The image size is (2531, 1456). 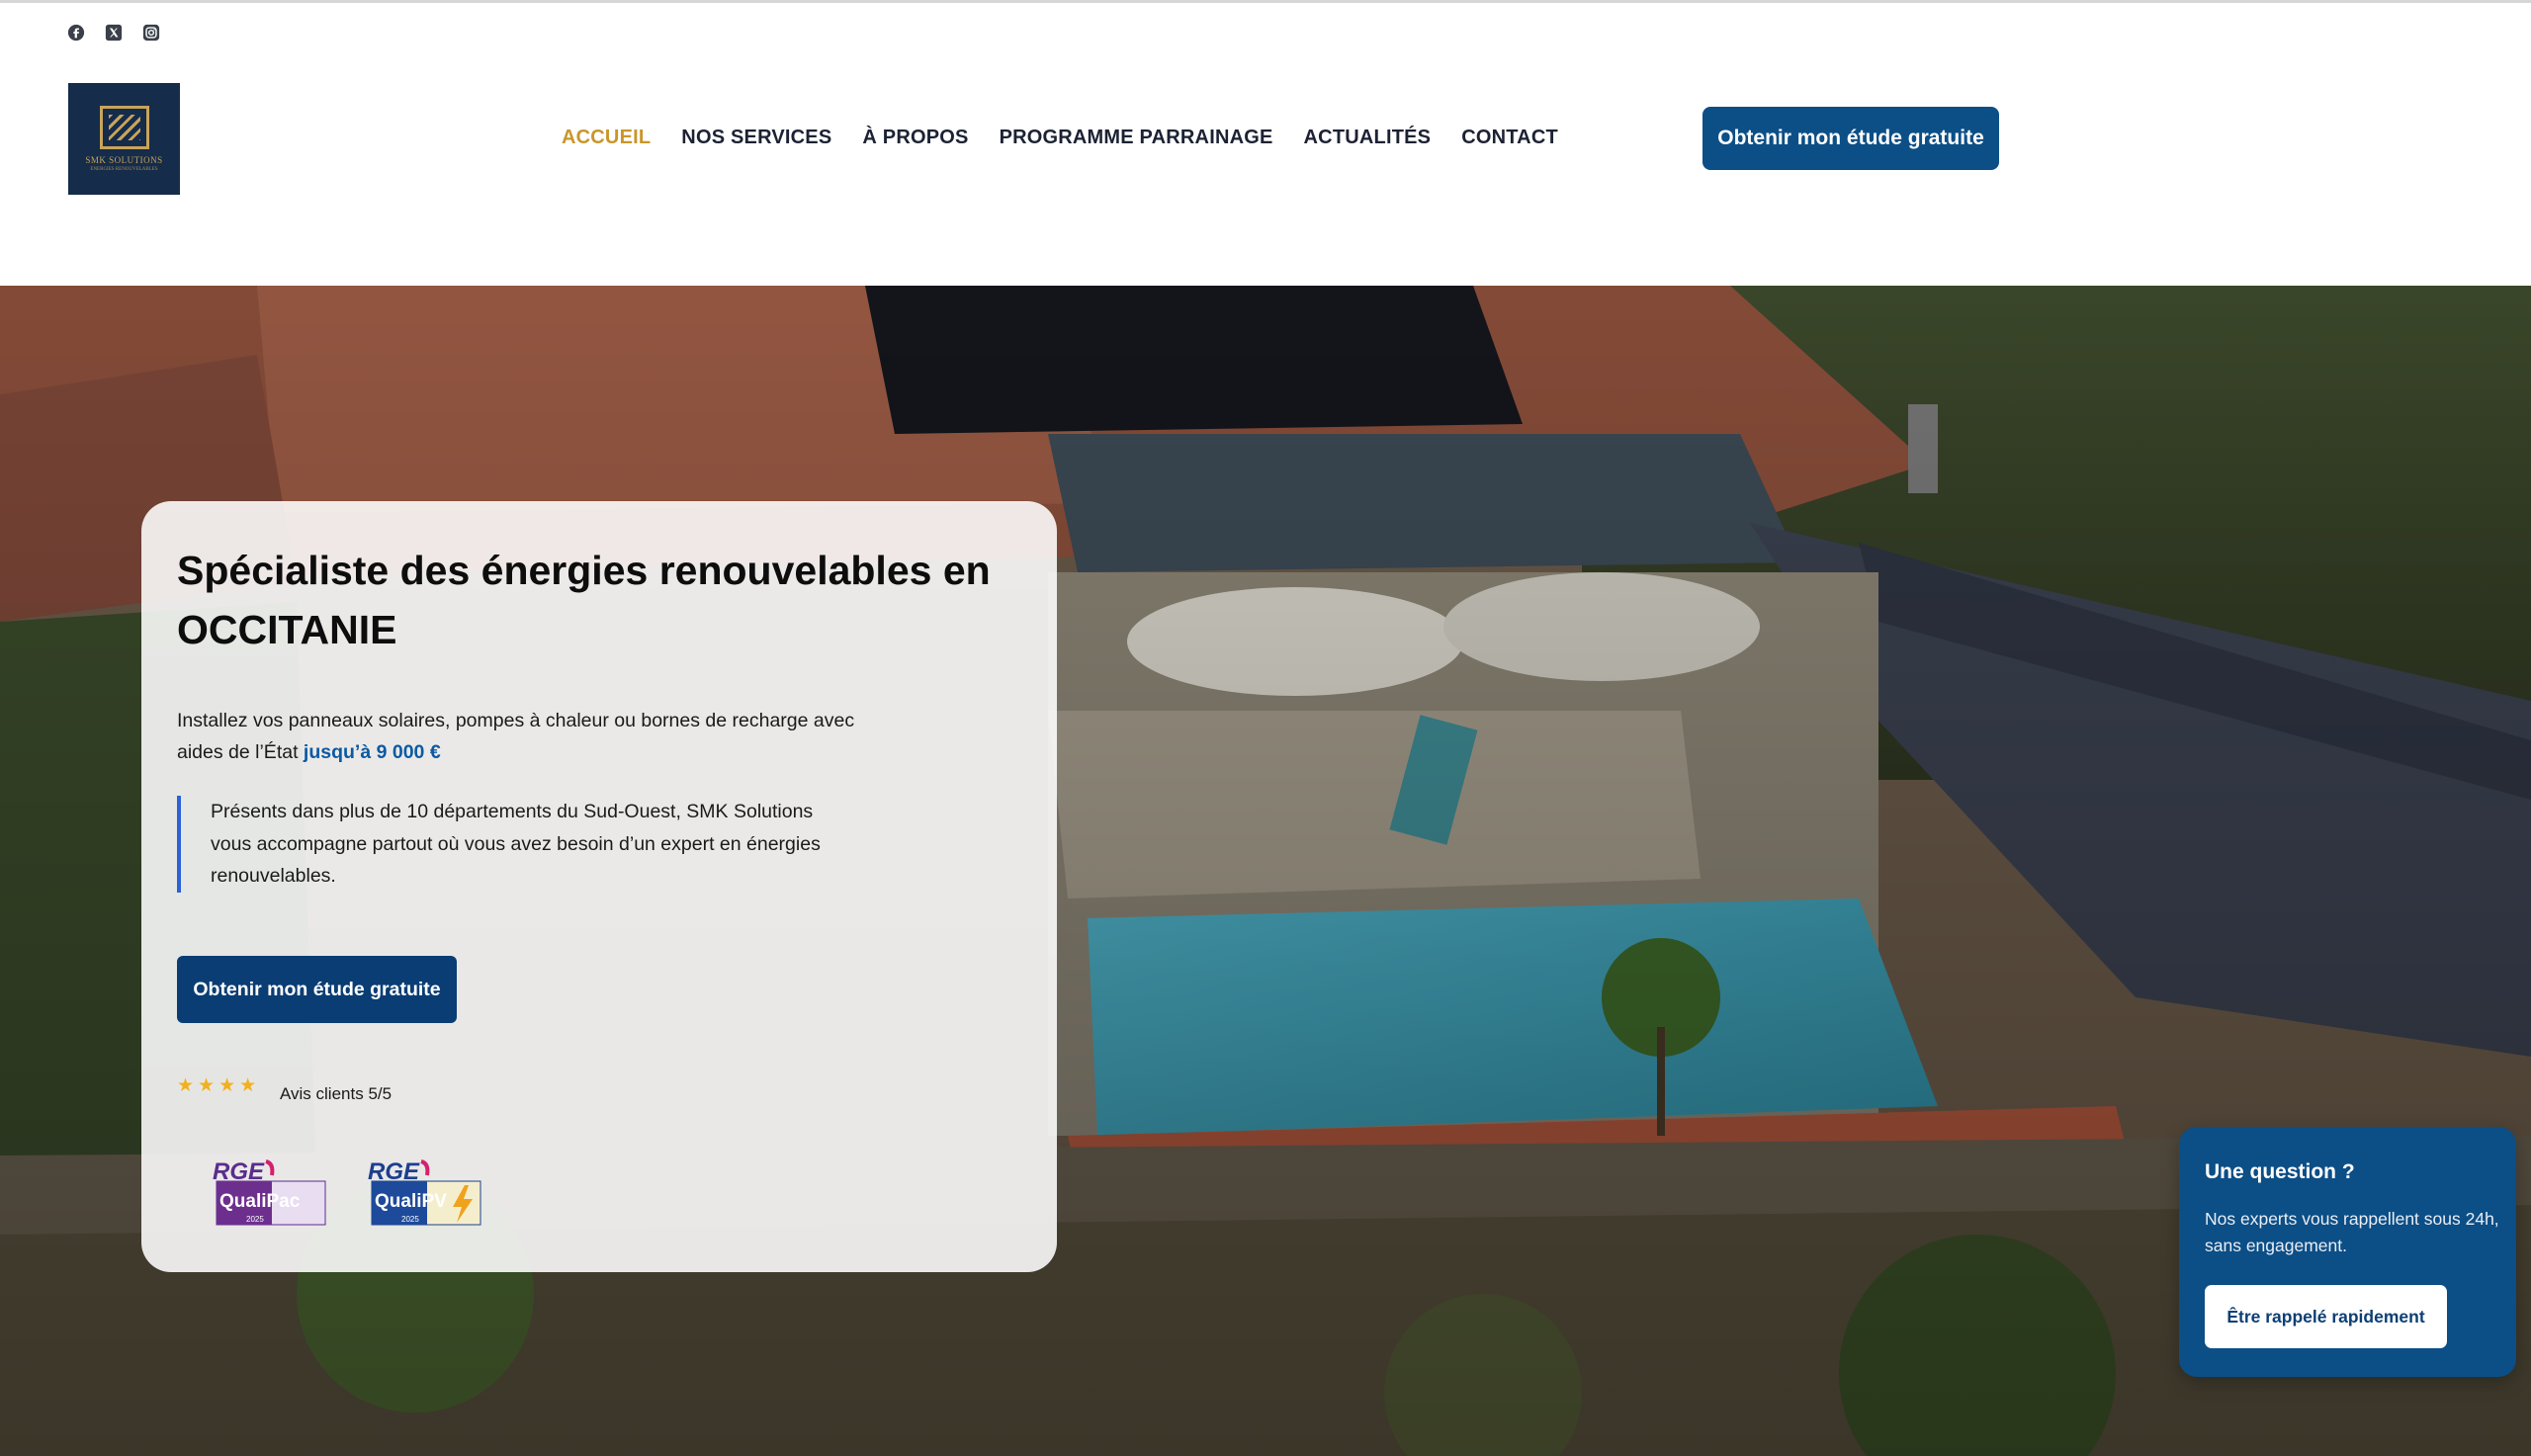 I want to click on rating-stars: ★ ★ ★ ★, so click(x=216, y=1086).